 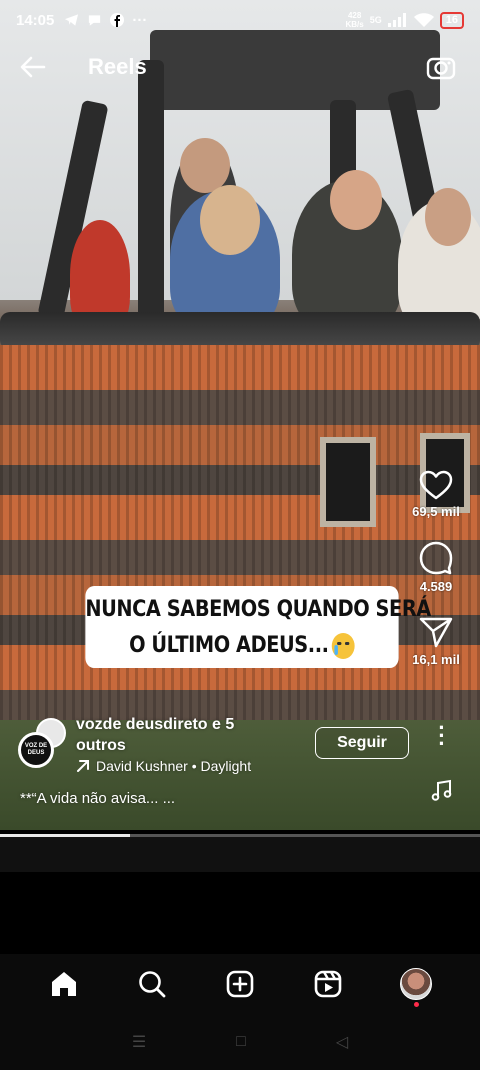 I want to click on net-speed-value: 428, so click(x=354, y=15).